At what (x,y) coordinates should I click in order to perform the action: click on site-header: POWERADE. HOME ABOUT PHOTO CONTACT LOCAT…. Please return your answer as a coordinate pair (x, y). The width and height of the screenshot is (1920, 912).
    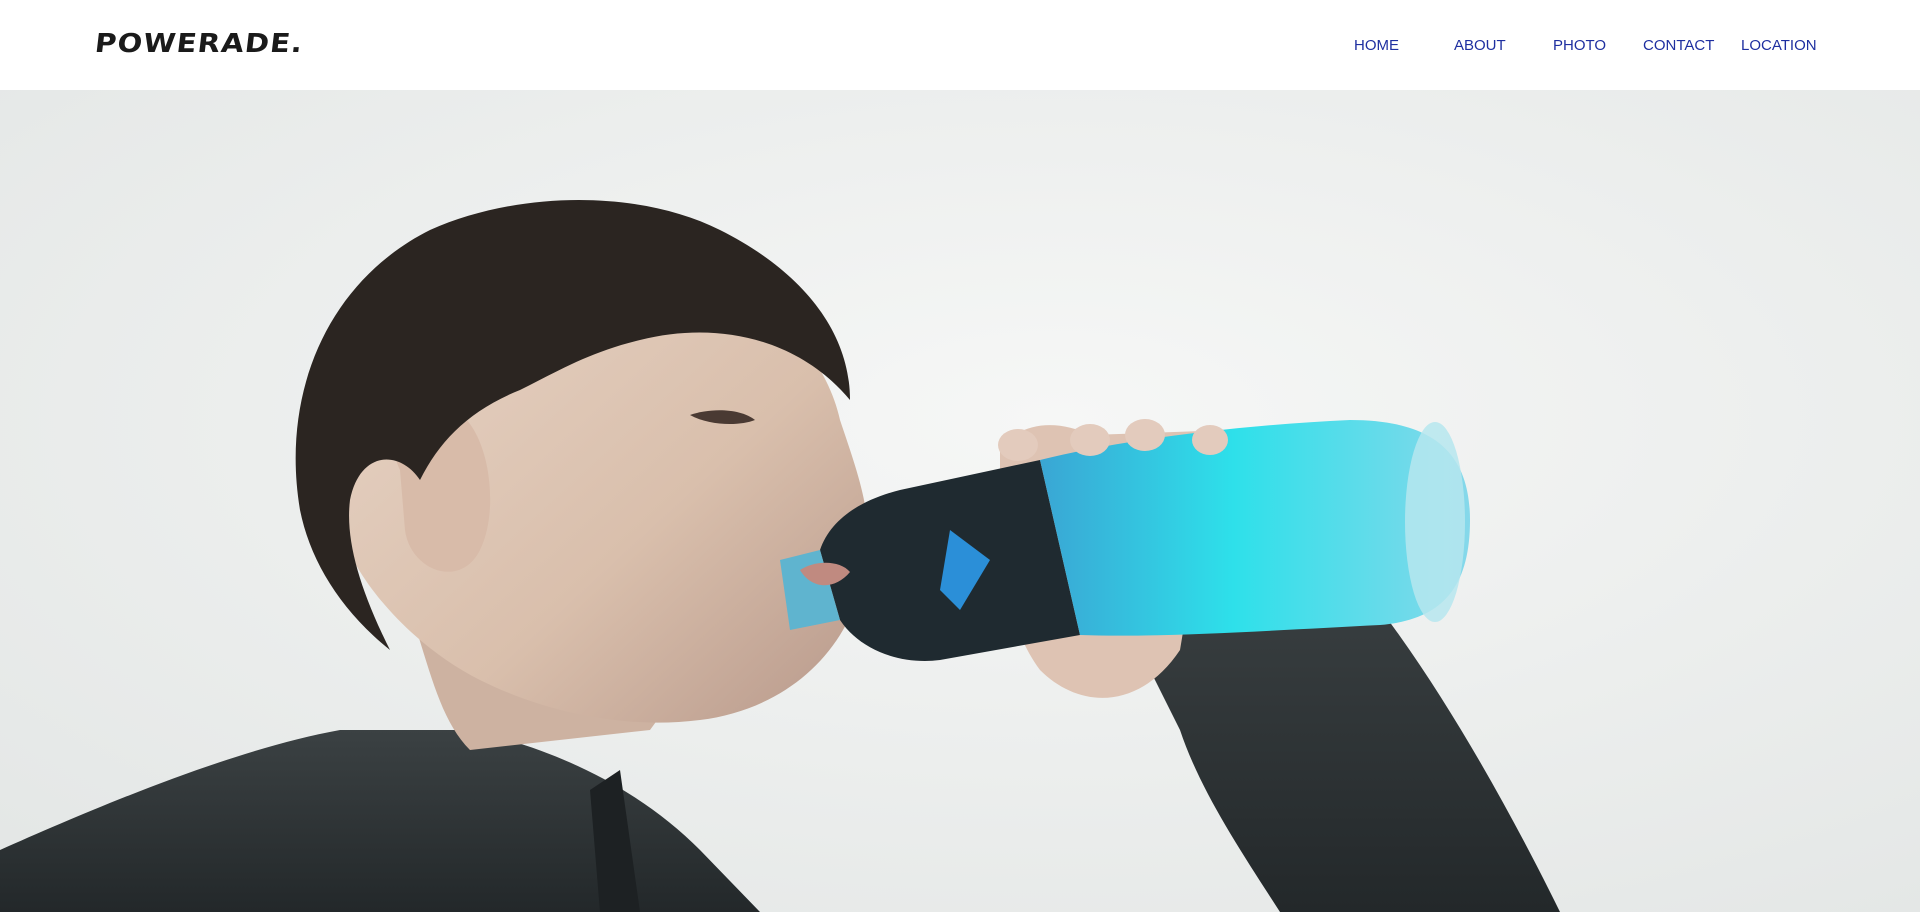
    Looking at the image, I should click on (960, 45).